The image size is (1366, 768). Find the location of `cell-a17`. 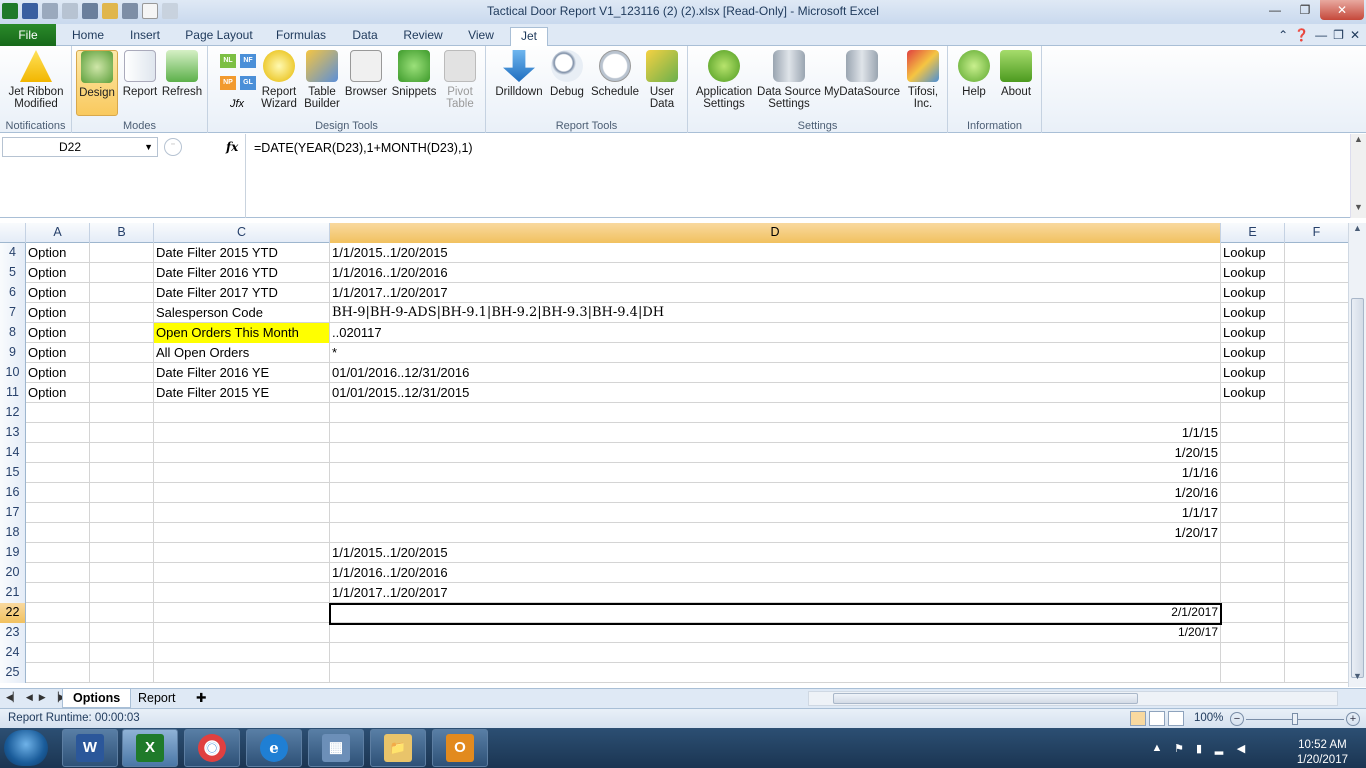

cell-a17 is located at coordinates (58, 513).